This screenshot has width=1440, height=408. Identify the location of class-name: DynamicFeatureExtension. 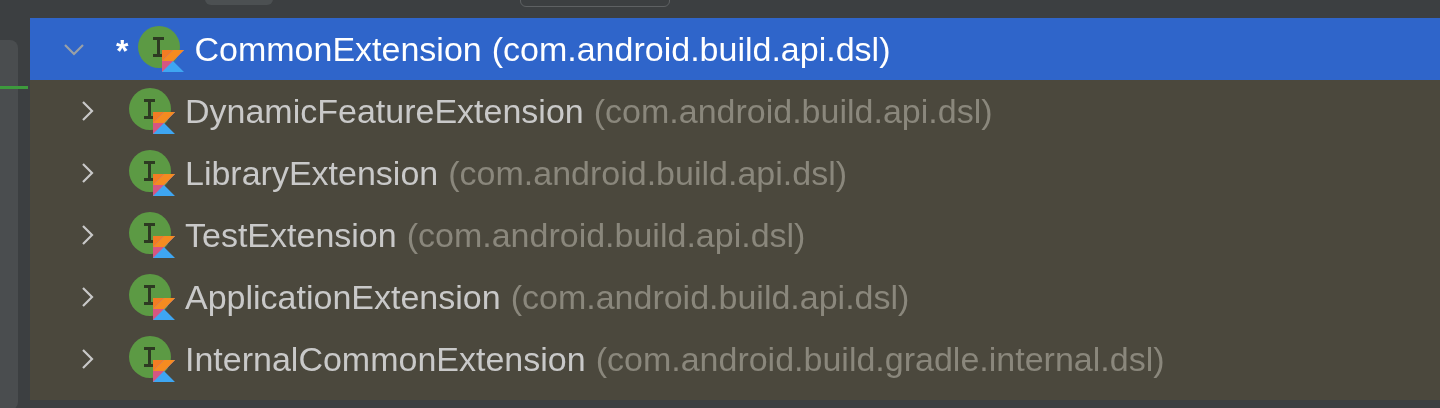
(384, 111).